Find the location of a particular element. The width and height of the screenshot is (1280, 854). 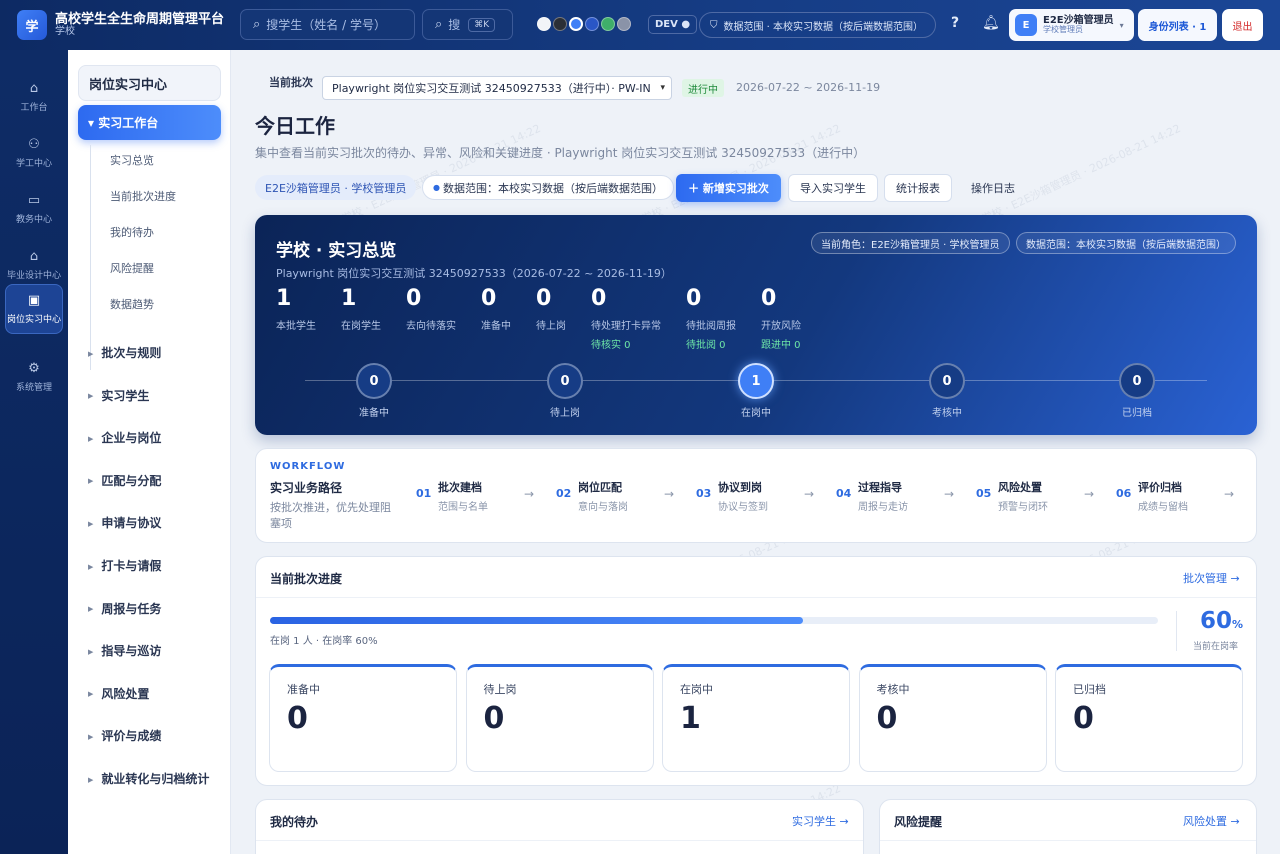

sidebar-group: ▶ 评价与成绩 is located at coordinates (124, 735).